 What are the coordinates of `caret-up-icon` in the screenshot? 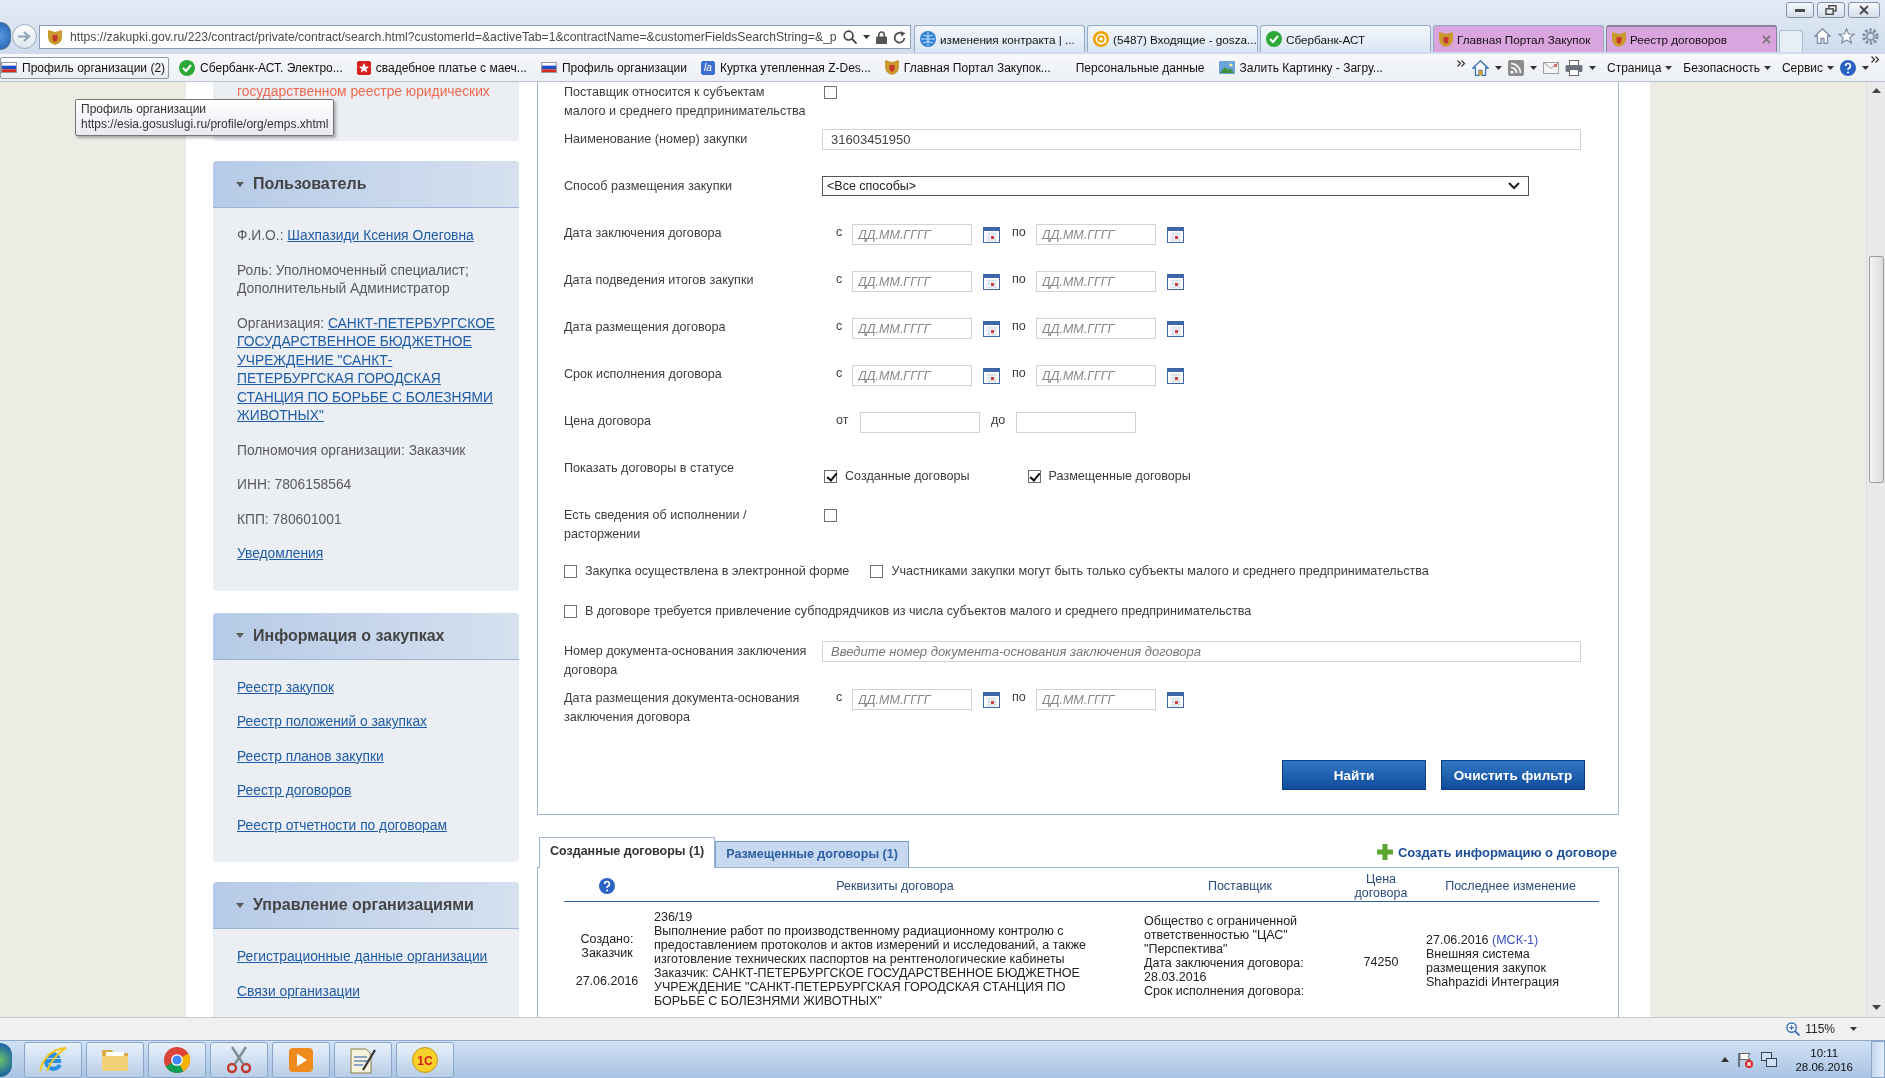 It's located at (1725, 1059).